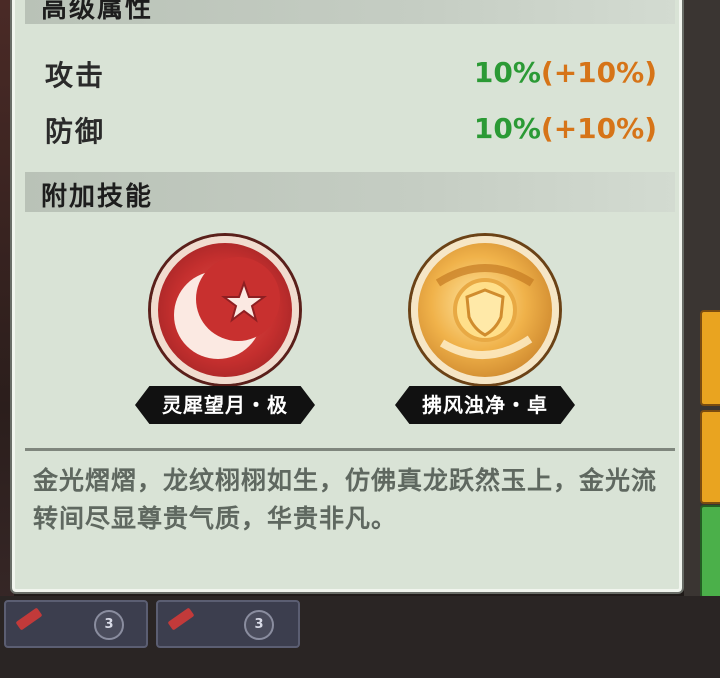 The image size is (720, 678). What do you see at coordinates (710, 552) in the screenshot?
I see `side-tab-green` at bounding box center [710, 552].